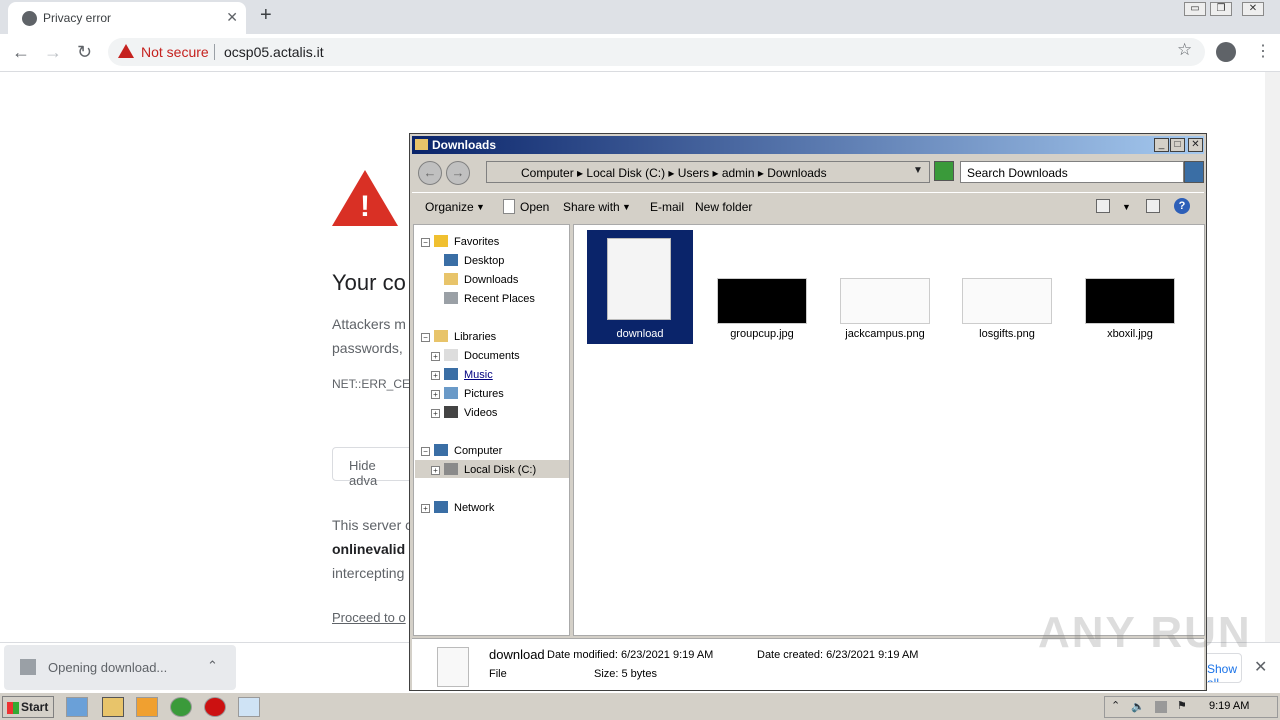 The height and width of the screenshot is (720, 1280). What do you see at coordinates (127, 18) in the screenshot?
I see `browser-tab: Privacy error ✕` at bounding box center [127, 18].